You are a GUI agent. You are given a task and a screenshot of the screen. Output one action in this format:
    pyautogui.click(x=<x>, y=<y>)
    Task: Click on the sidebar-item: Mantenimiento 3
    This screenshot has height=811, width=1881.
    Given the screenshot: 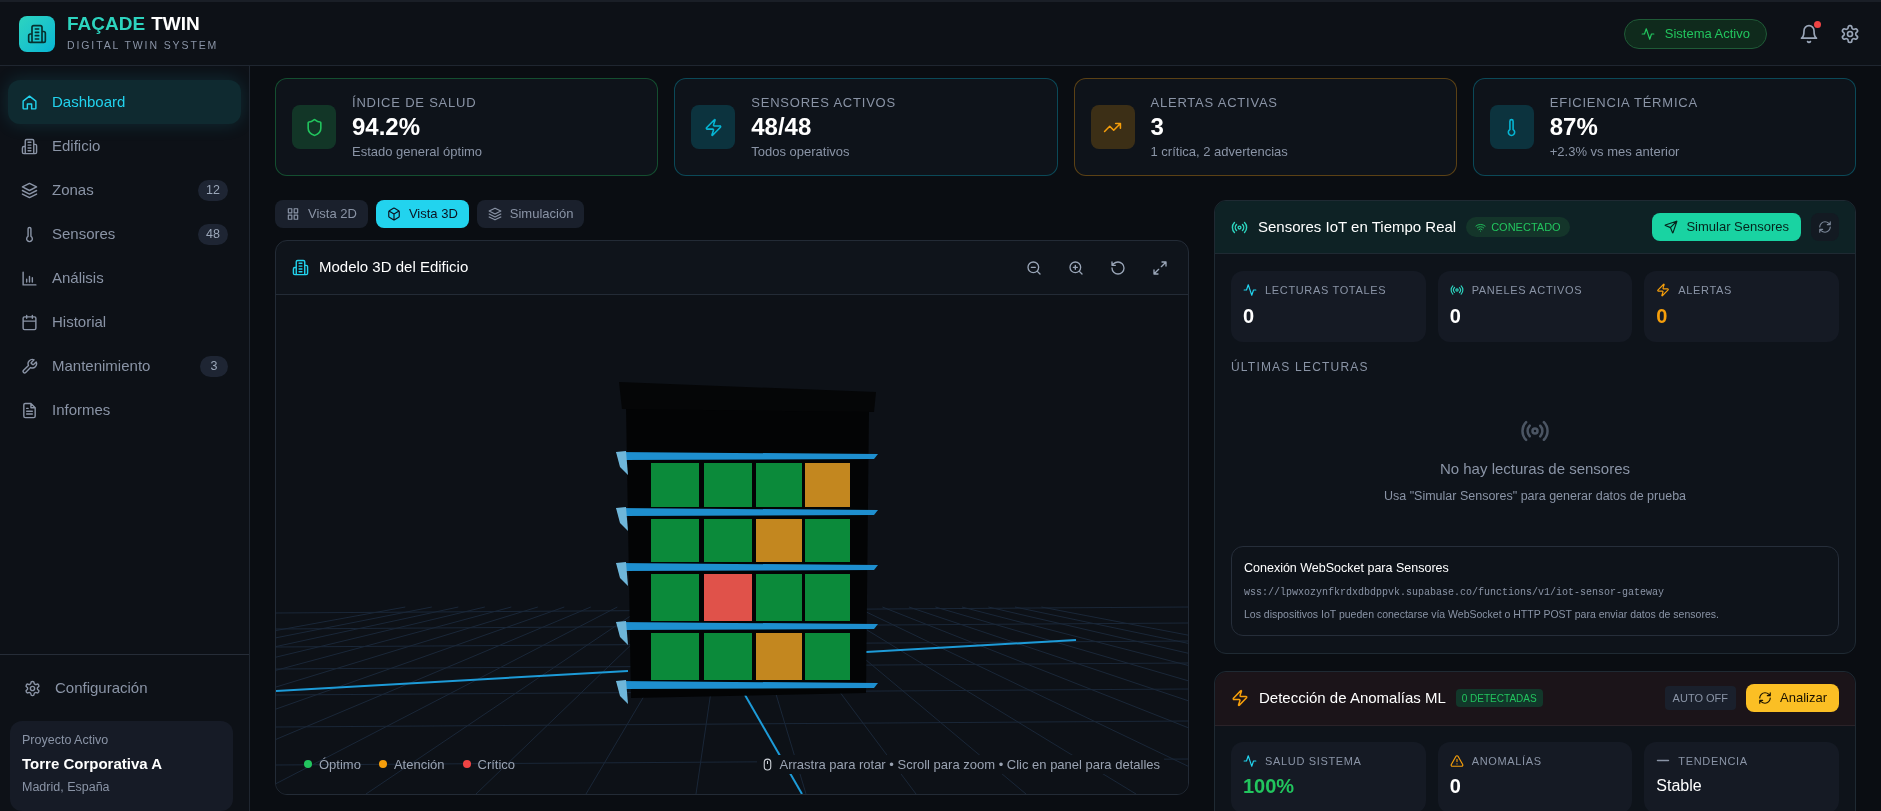 What is the action you would take?
    pyautogui.click(x=124, y=366)
    